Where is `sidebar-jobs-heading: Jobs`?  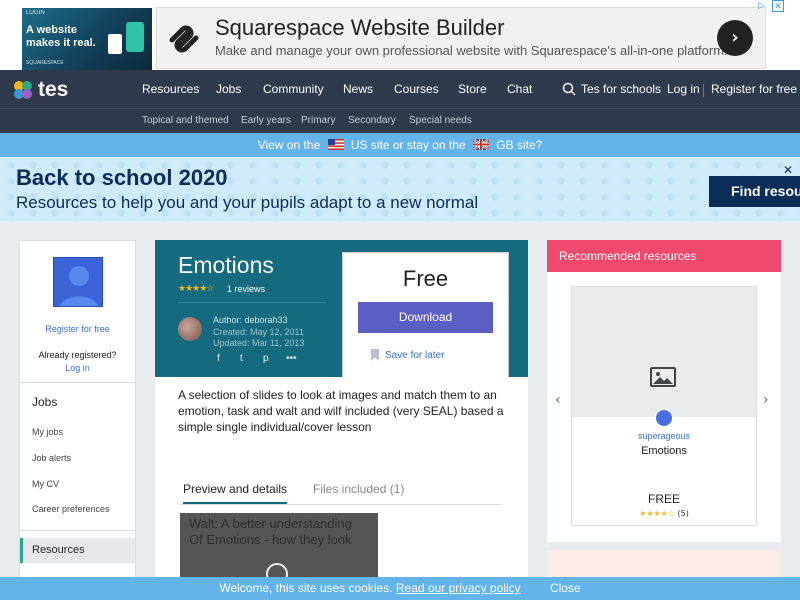 sidebar-jobs-heading: Jobs is located at coordinates (44, 402).